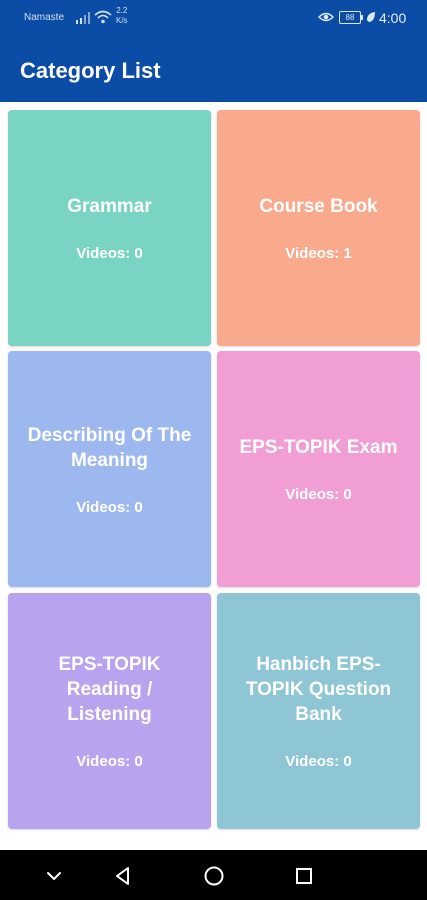 Image resolution: width=427 pixels, height=900 pixels. What do you see at coordinates (122, 10) in the screenshot?
I see `network-speed-value: 2.2` at bounding box center [122, 10].